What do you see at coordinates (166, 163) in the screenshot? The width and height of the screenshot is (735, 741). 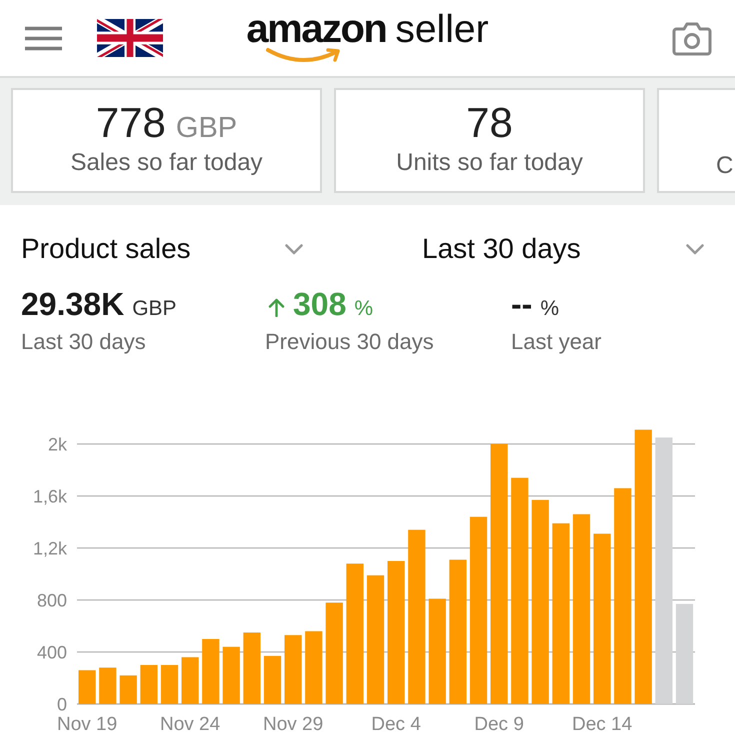 I see `stat-label: Sales so far today` at bounding box center [166, 163].